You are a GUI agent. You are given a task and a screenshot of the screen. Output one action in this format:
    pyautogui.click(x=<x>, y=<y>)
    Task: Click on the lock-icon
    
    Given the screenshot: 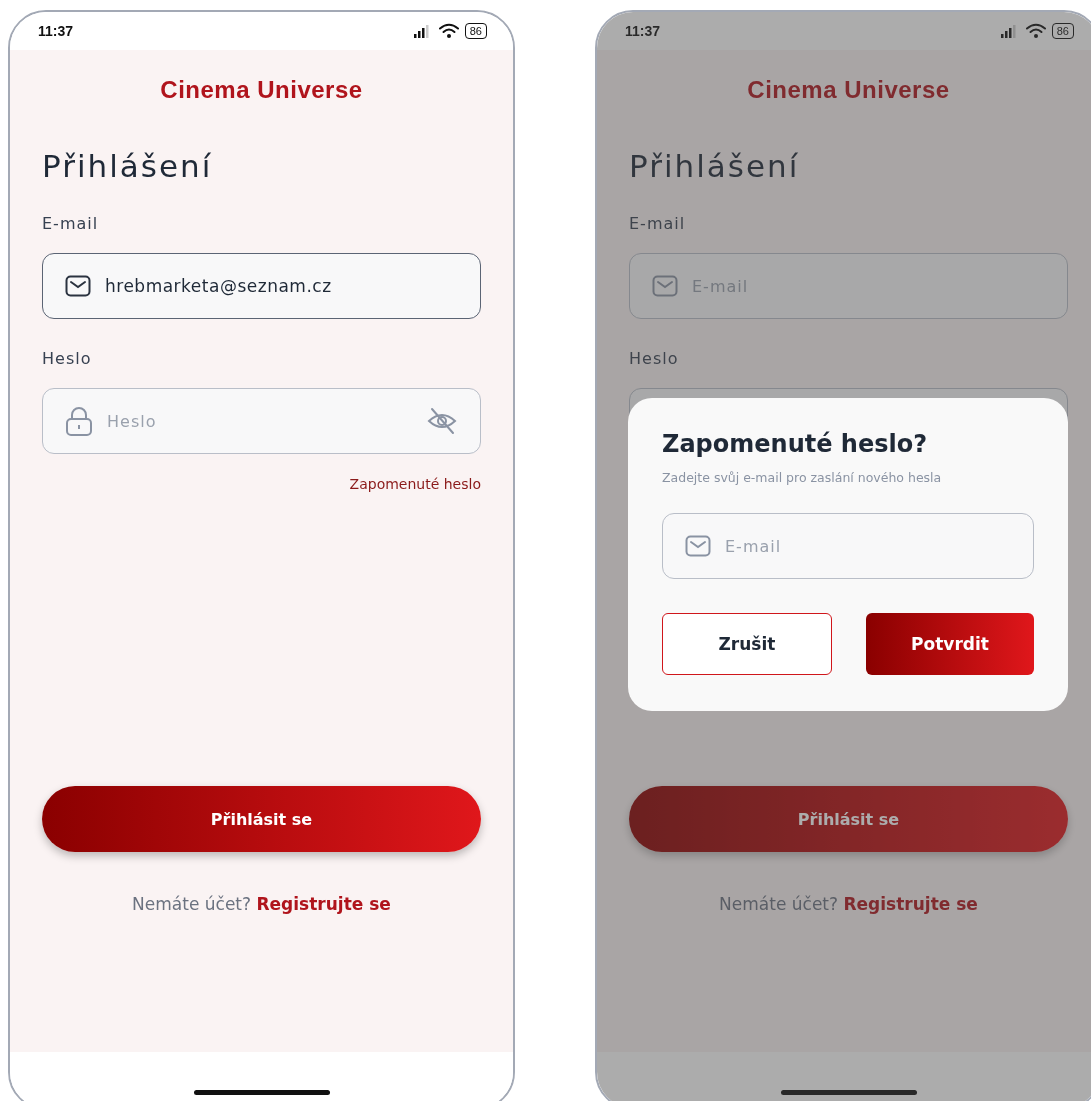 What is the action you would take?
    pyautogui.click(x=79, y=421)
    